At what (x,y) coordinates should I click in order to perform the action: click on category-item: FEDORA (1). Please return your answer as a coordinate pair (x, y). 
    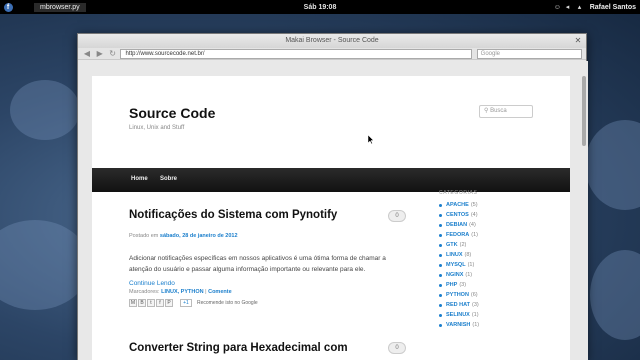
    Looking at the image, I should click on (459, 235).